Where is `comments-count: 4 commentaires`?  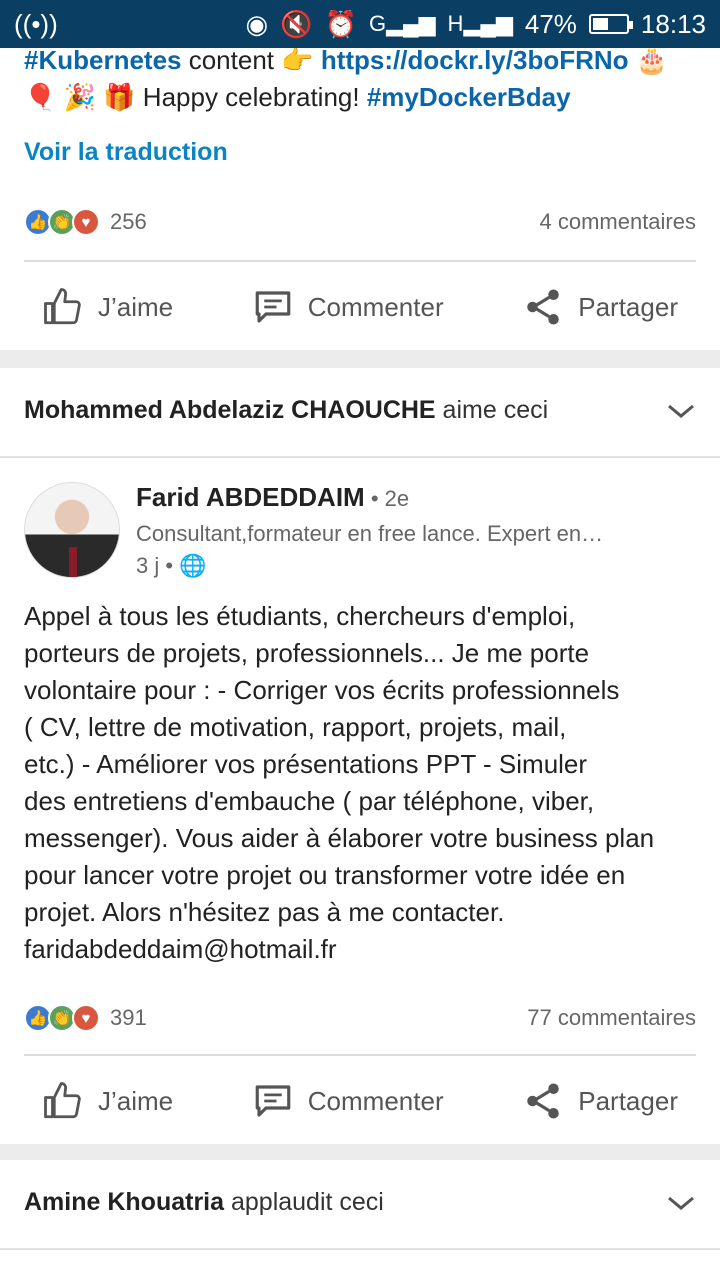 comments-count: 4 commentaires is located at coordinates (617, 222).